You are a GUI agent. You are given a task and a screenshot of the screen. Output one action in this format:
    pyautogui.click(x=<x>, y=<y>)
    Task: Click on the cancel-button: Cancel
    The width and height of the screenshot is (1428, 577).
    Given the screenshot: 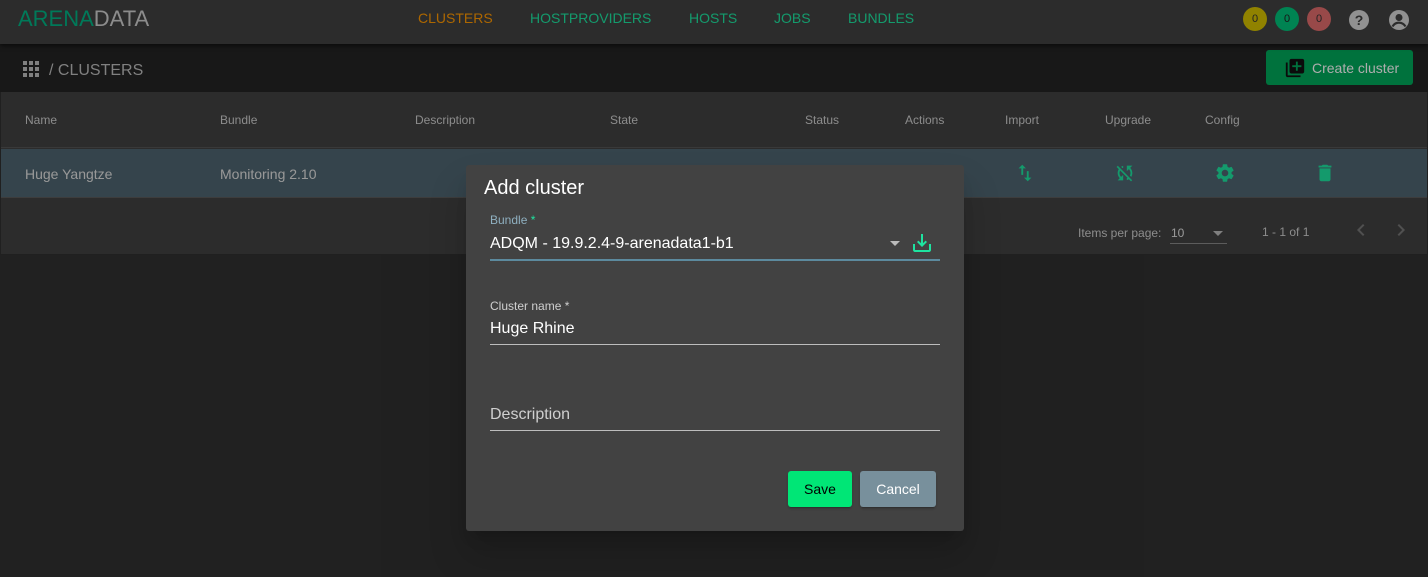 What is the action you would take?
    pyautogui.click(x=898, y=489)
    